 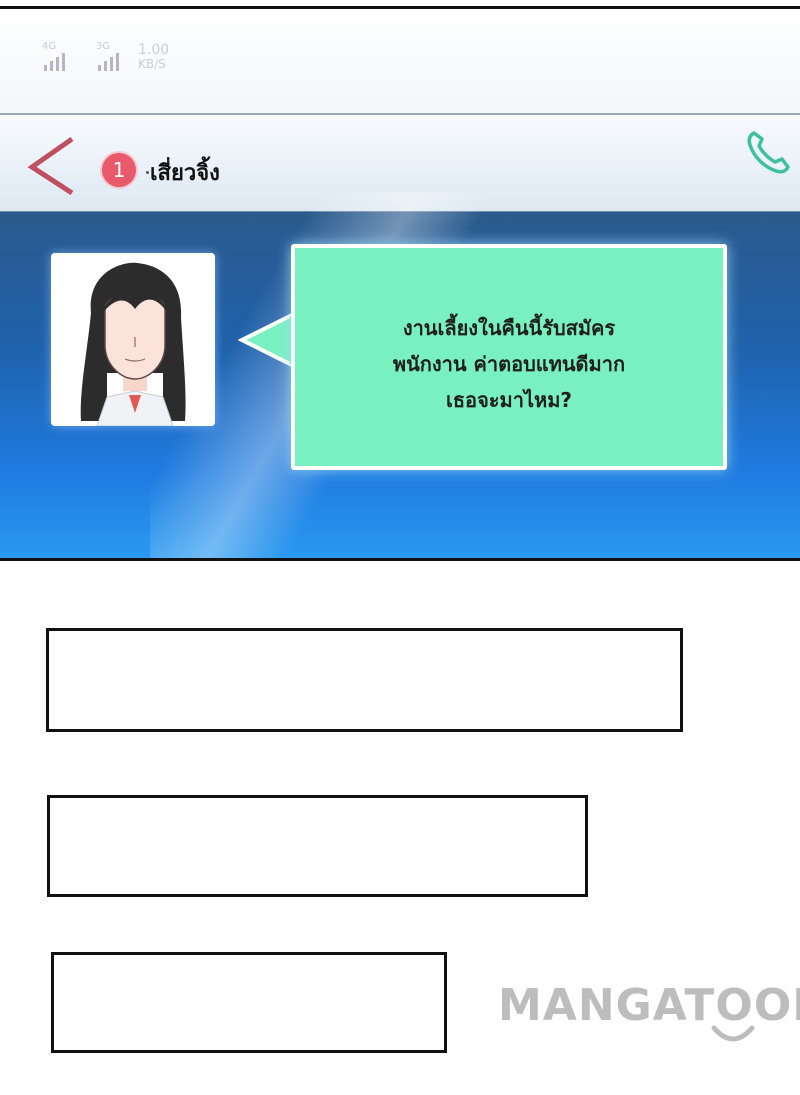 I want to click on signal-3g-label: 3G, so click(x=103, y=46).